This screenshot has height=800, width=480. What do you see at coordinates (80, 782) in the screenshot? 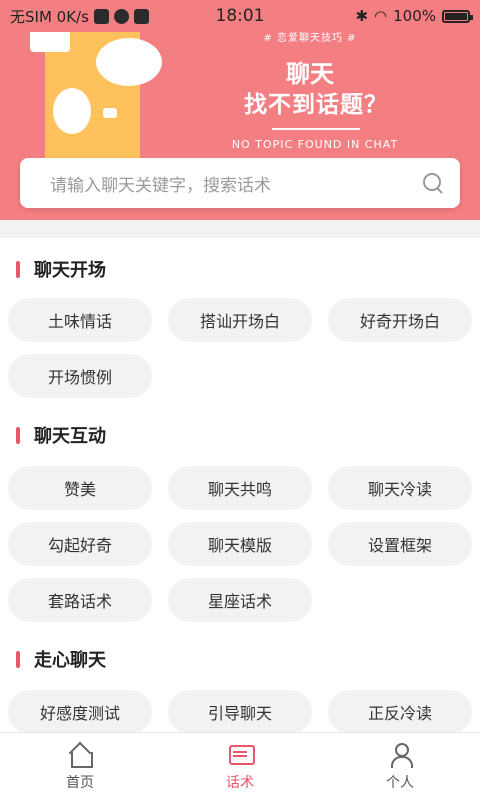
I see `tab-label: 首页` at bounding box center [80, 782].